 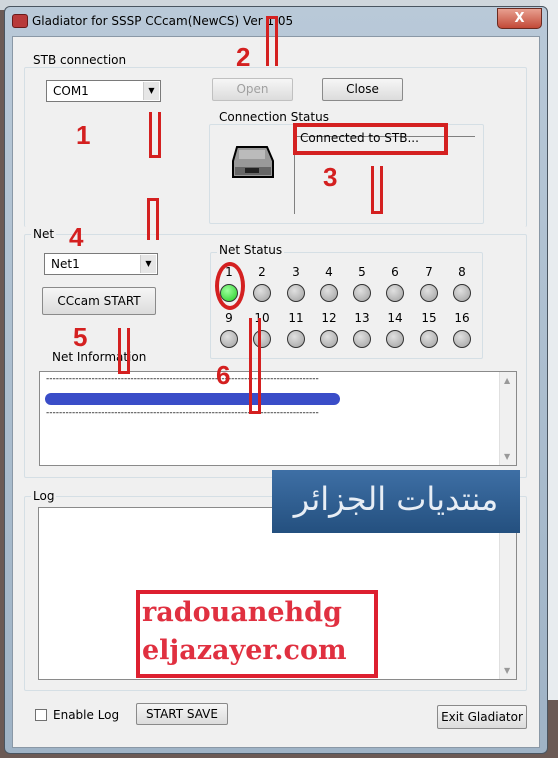 What do you see at coordinates (230, 286) in the screenshot?
I see `annotation-circle-led1` at bounding box center [230, 286].